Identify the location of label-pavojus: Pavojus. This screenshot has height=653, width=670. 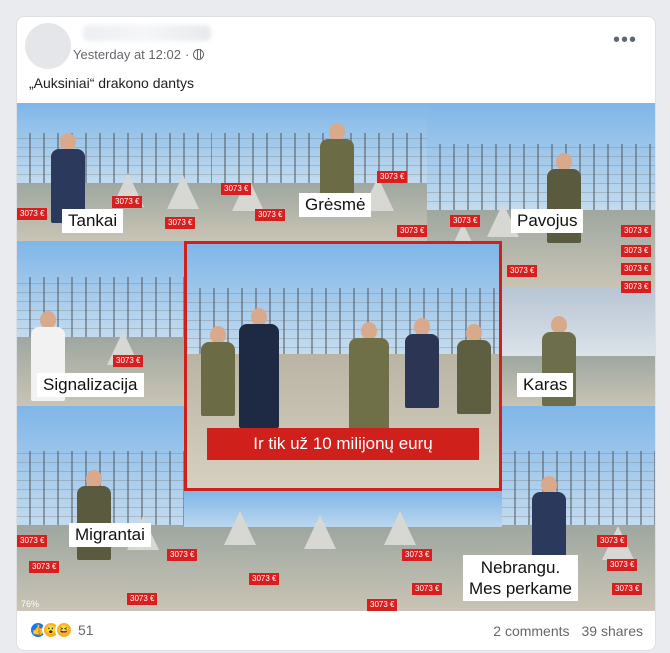
(547, 221).